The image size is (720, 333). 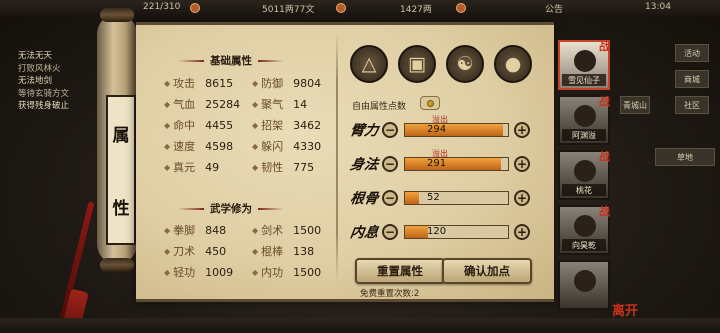 What do you see at coordinates (554, 8) in the screenshot?
I see `notice-link: 公告` at bounding box center [554, 8].